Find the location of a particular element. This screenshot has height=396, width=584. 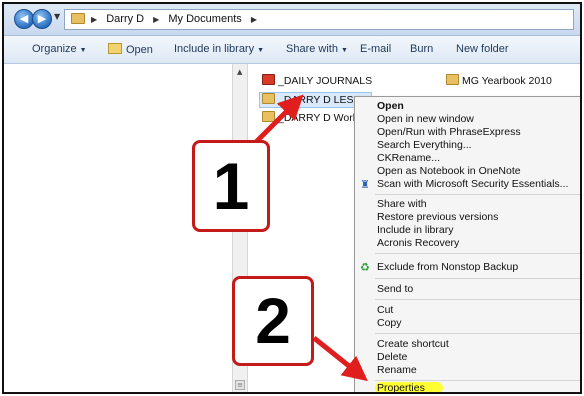

address-bar: ◀ ▶ ▼ ▶ Darry D ▶ My Documents ▶ is located at coordinates (292, 20).